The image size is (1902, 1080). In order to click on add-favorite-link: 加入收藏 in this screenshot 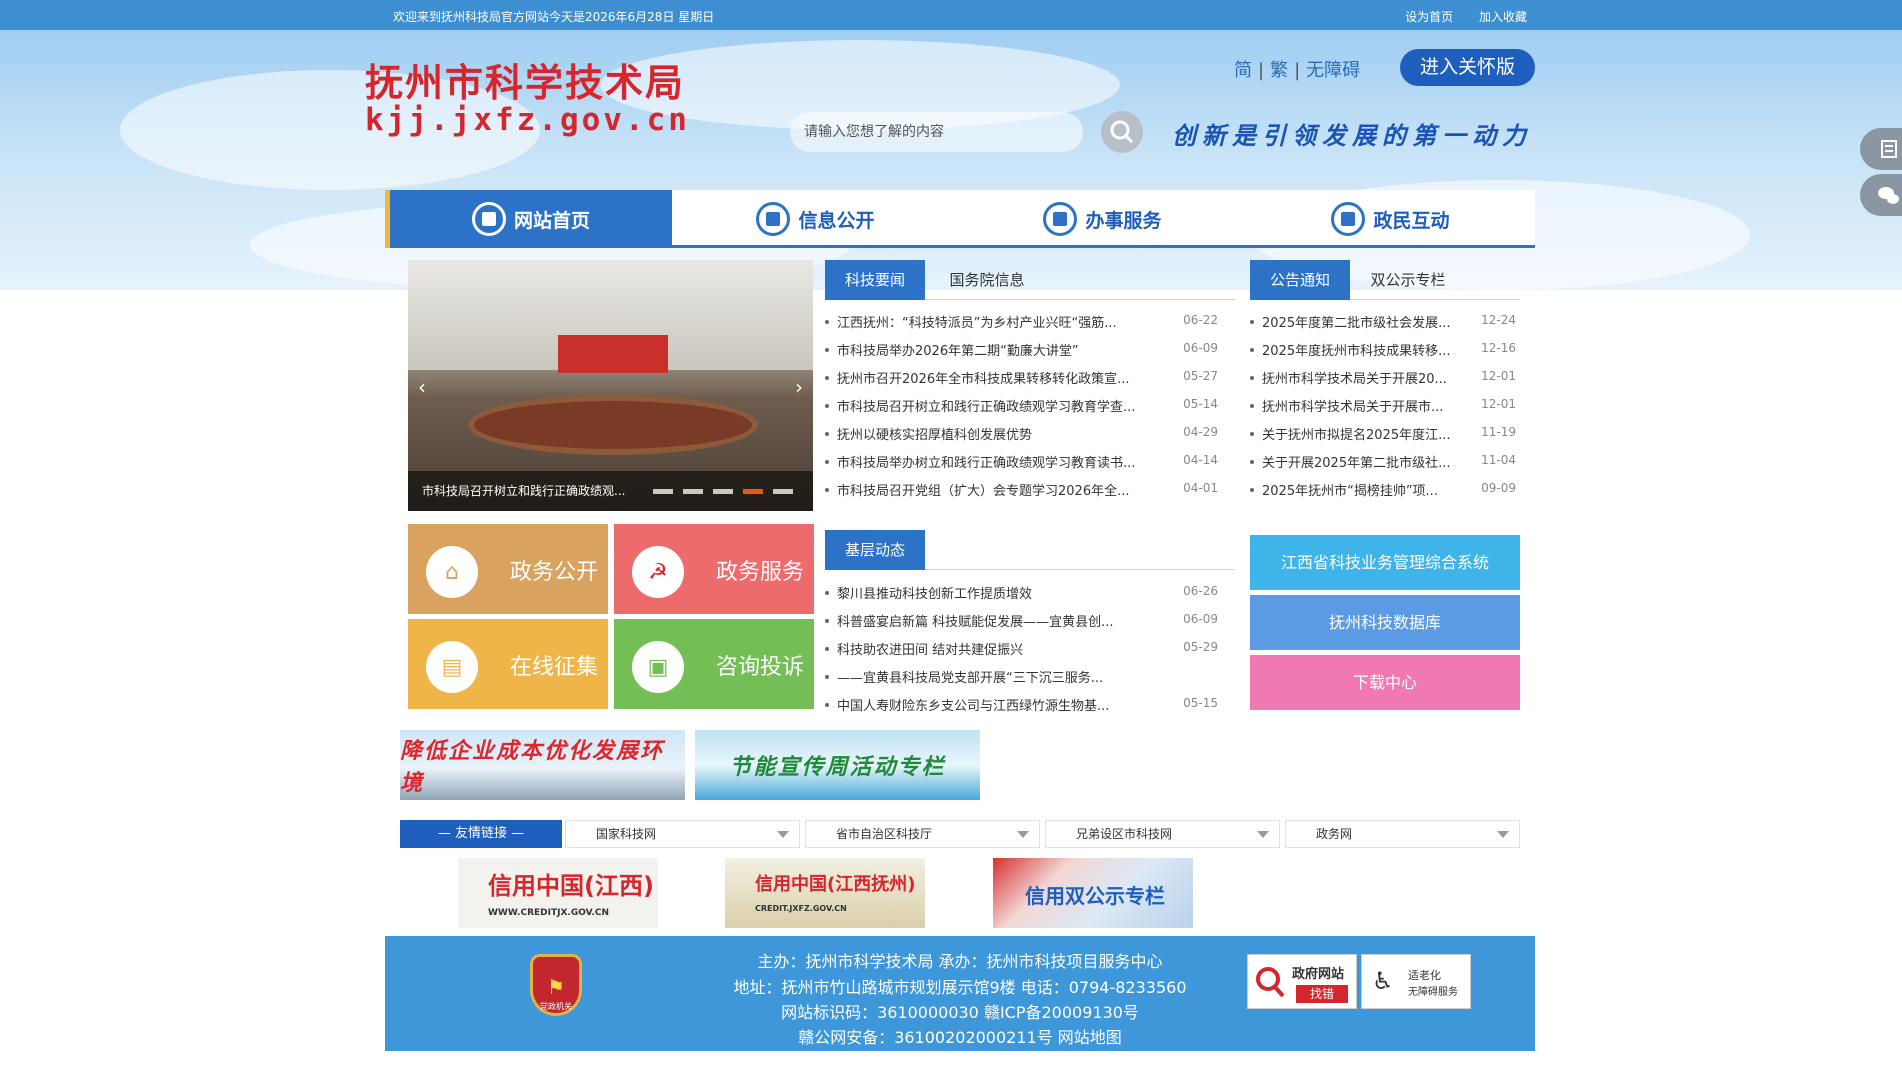, I will do `click(1503, 17)`.